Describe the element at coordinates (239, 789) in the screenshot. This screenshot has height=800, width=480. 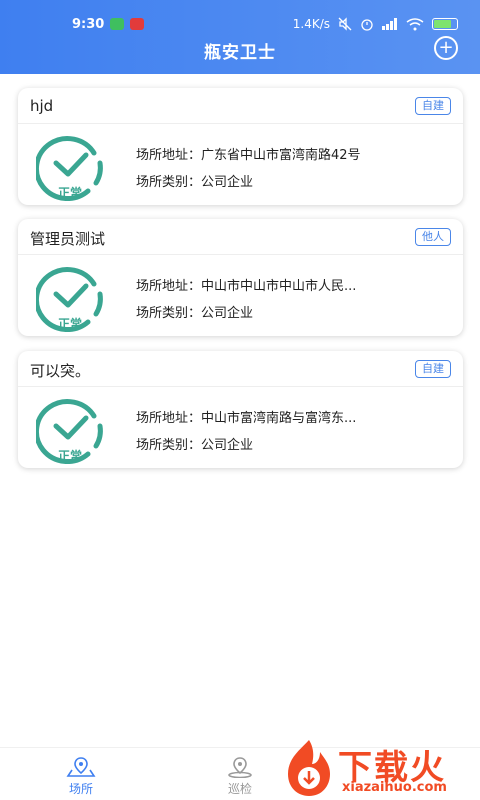
I see `nav-label-patrol: 巡检` at that location.